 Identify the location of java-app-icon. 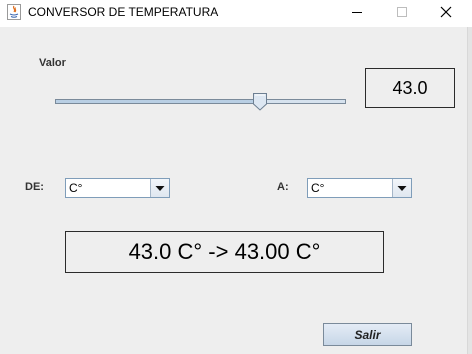
(14, 12).